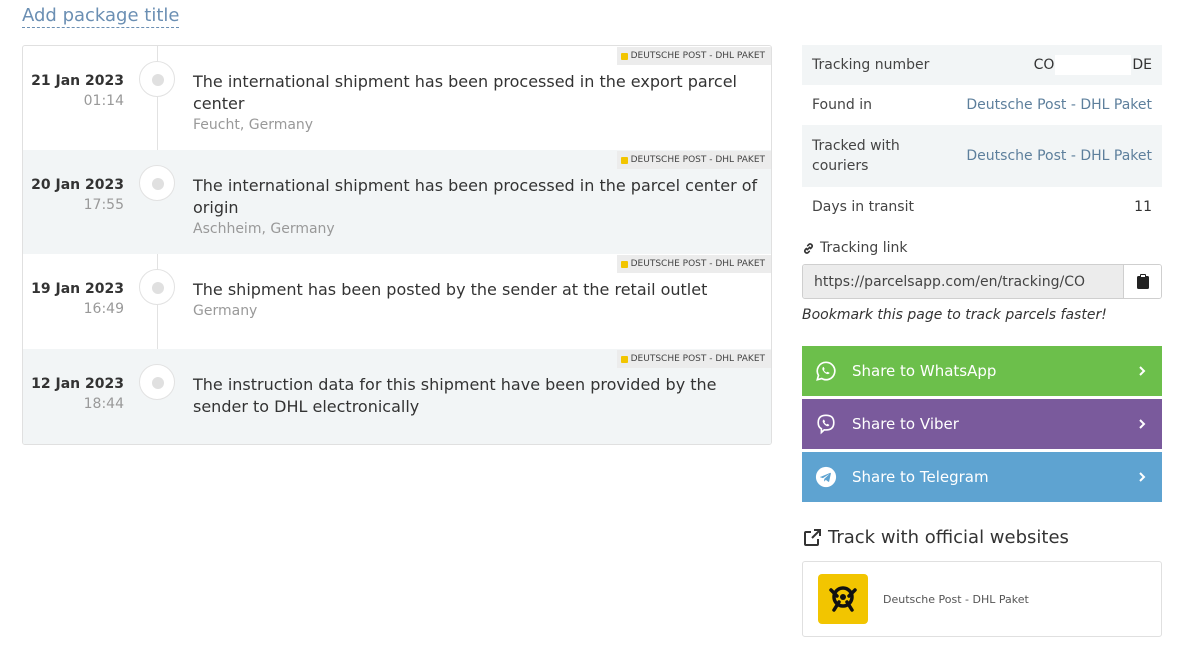 The image size is (1193, 666). Describe the element at coordinates (1059, 105) in the screenshot. I see `found-in-courier-link: Deutsche Post - DHL Paket` at that location.